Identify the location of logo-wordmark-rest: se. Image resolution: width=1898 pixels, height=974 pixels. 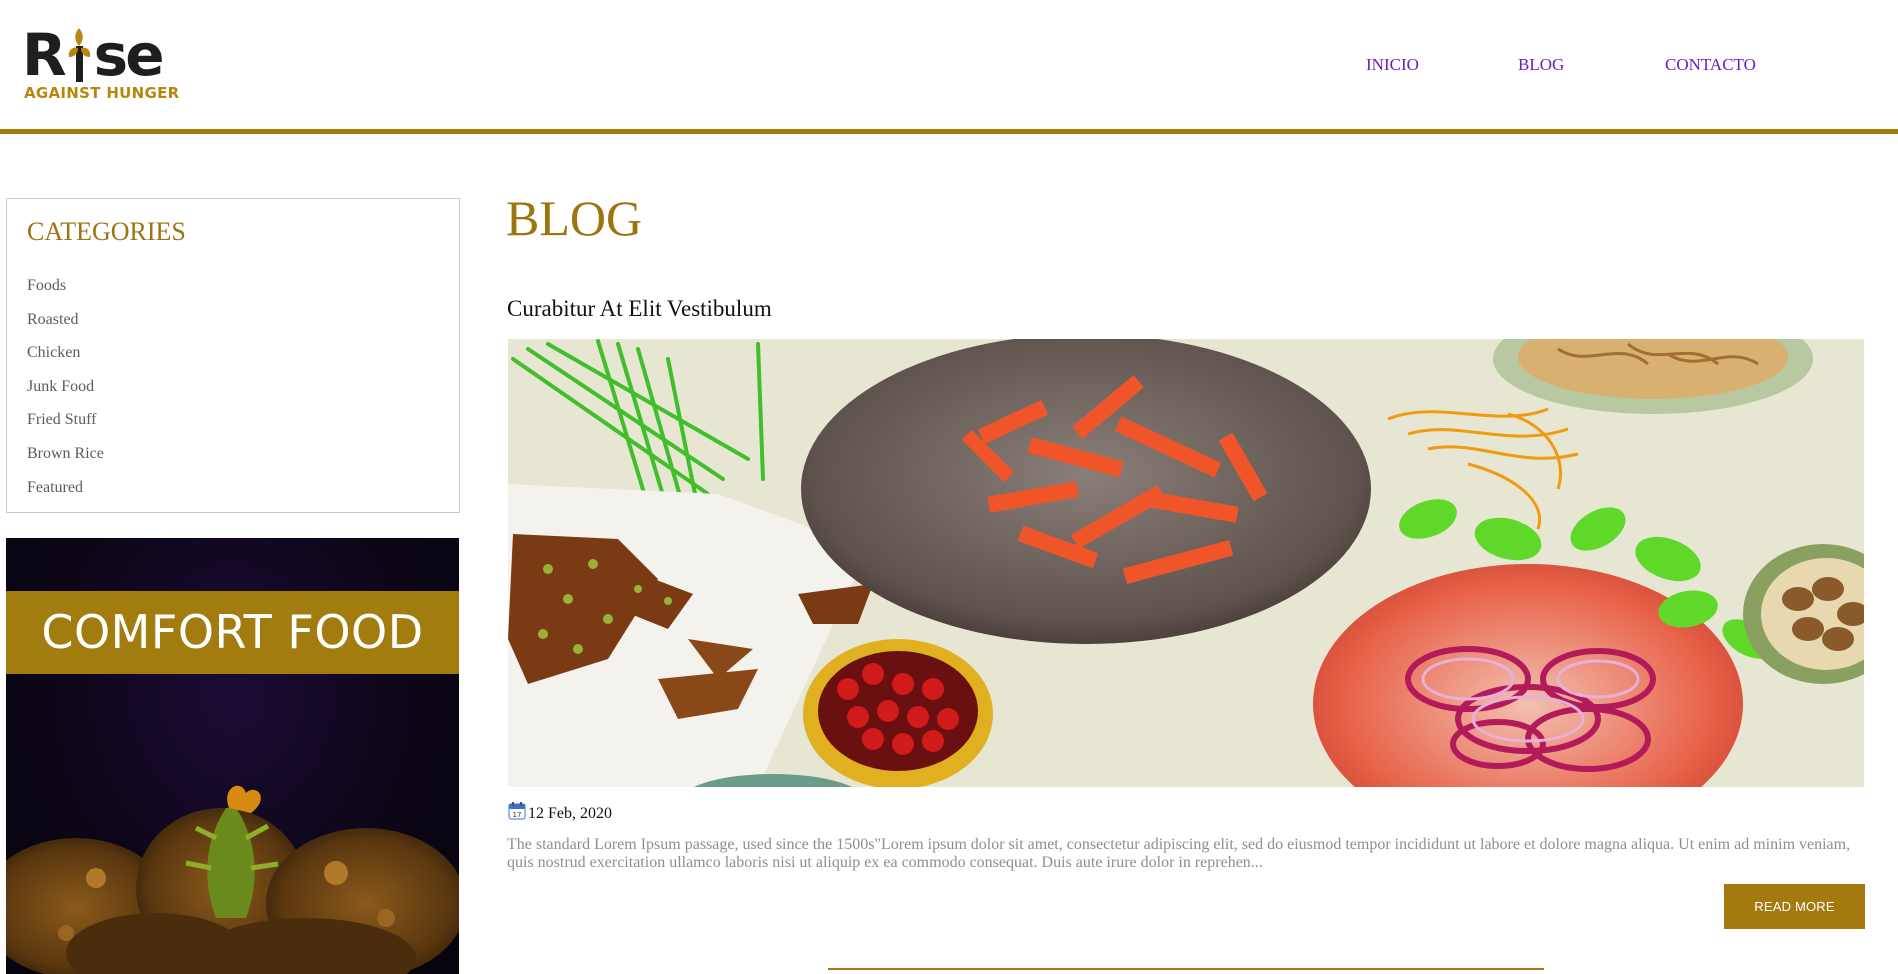
(129, 55).